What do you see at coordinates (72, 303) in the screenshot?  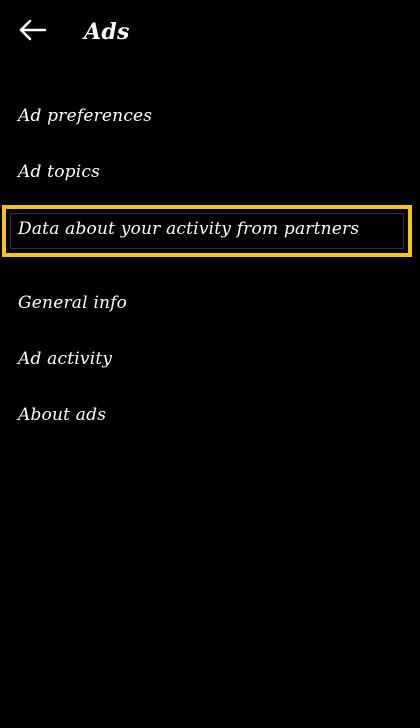 I see `menu-item-general-info: General info` at bounding box center [72, 303].